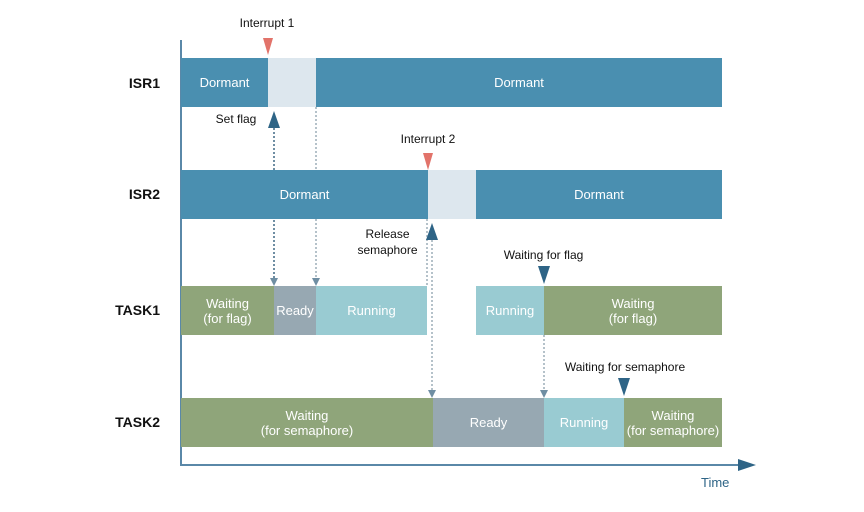 This screenshot has width=864, height=512. Describe the element at coordinates (137, 310) in the screenshot. I see `row-label-task1: TASK1` at that location.